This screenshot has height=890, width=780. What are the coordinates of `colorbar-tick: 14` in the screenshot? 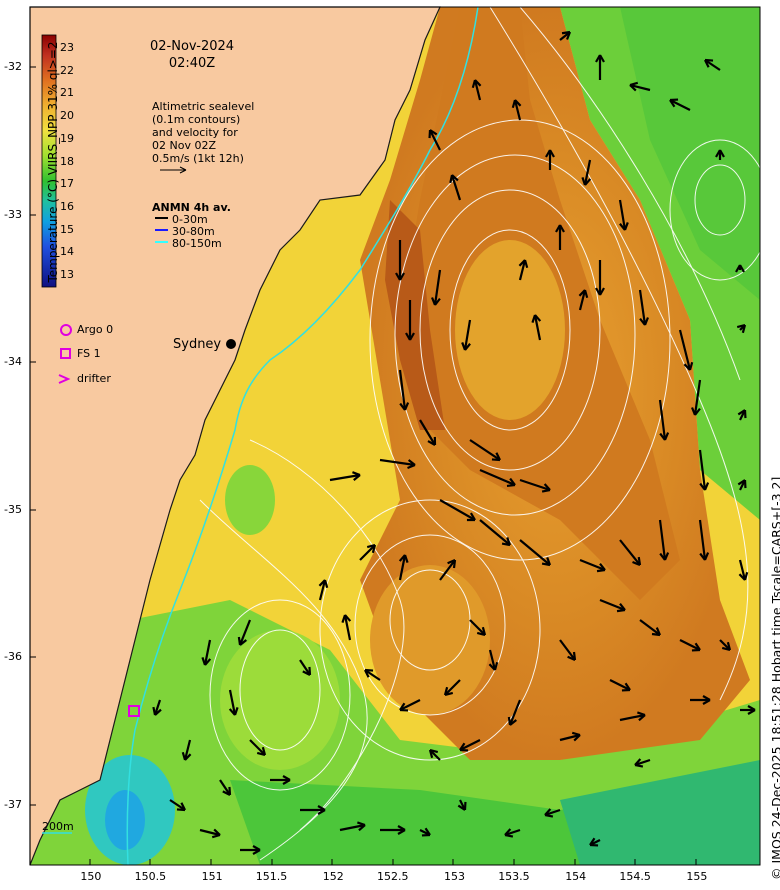 It's located at (67, 252).